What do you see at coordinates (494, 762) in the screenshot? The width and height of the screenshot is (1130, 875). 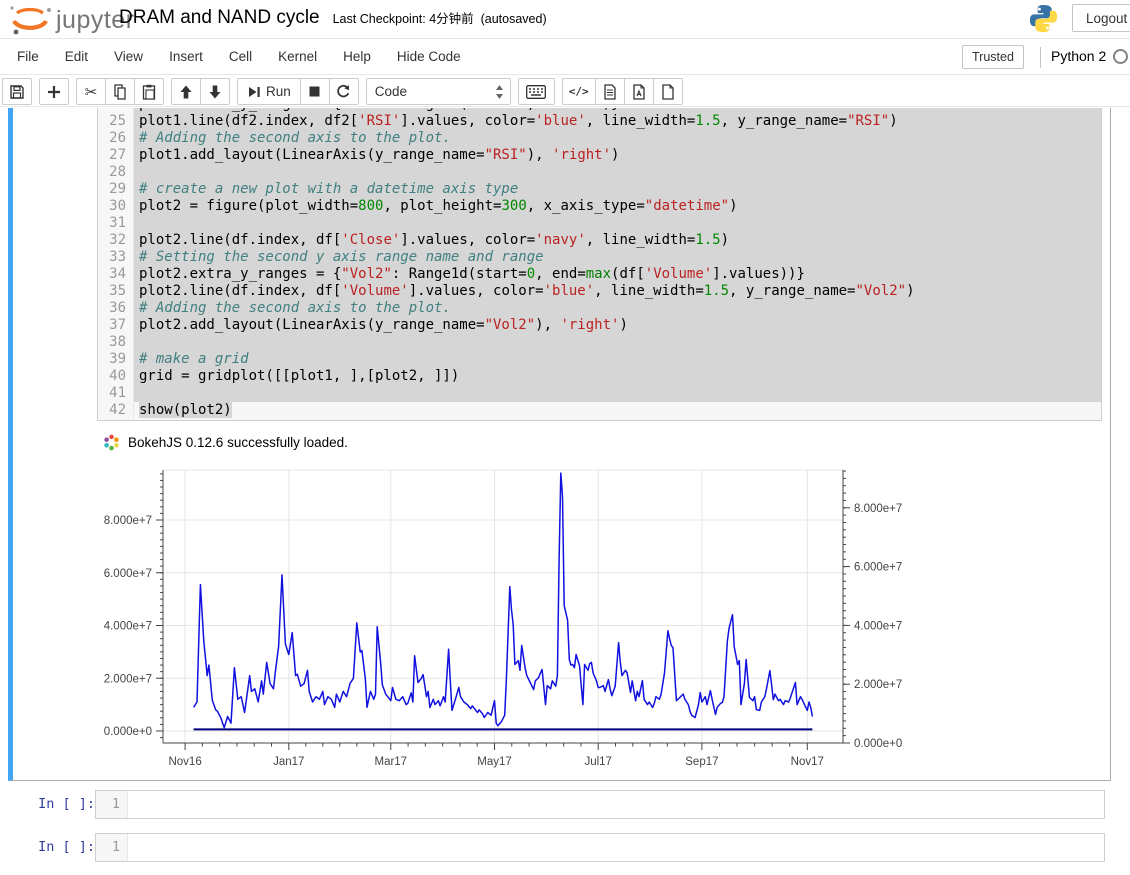 I see `x-tick-label: May17` at bounding box center [494, 762].